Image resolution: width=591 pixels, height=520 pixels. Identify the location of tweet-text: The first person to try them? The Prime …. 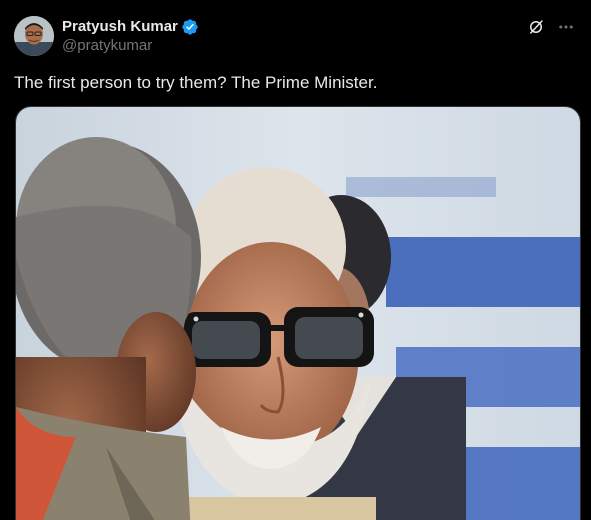
(196, 82).